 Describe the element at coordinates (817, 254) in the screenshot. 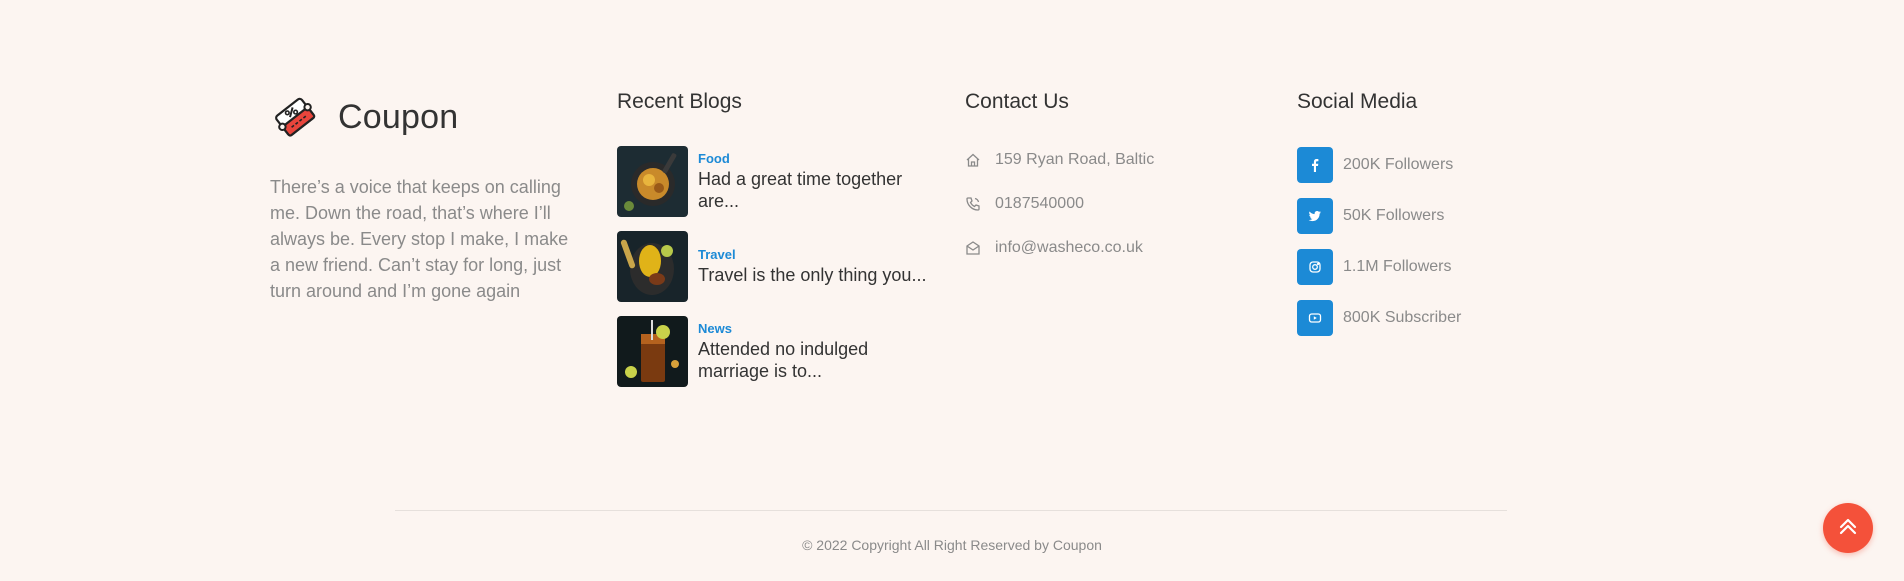

I see `blog-category: Travel` at that location.